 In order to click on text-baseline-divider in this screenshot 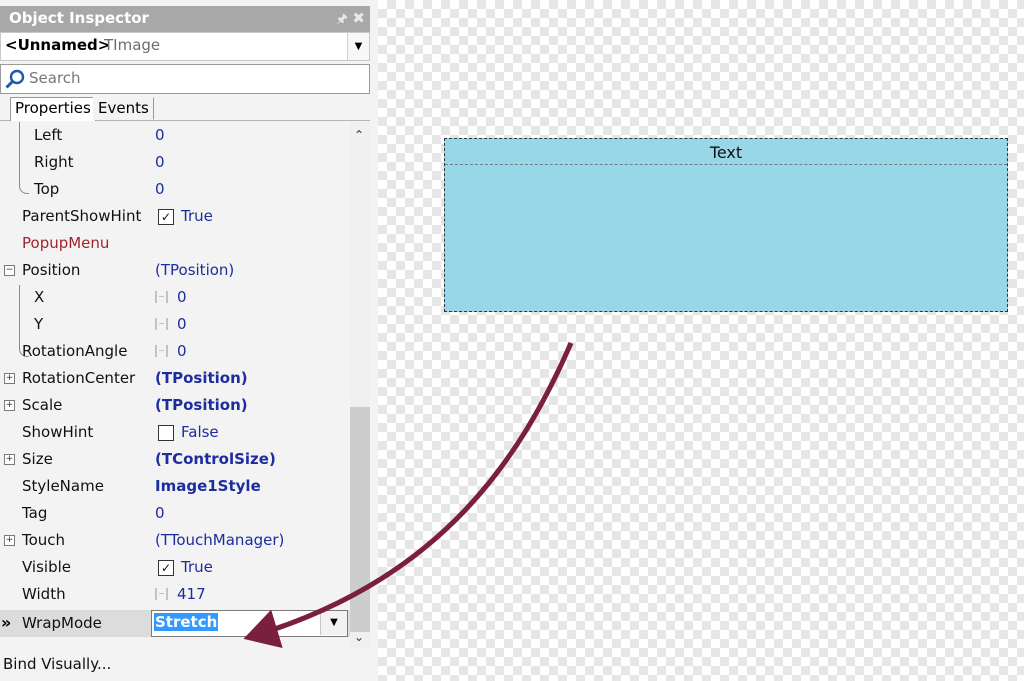, I will do `click(726, 164)`.